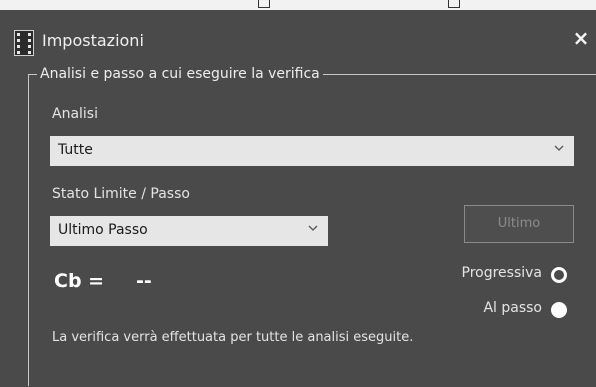 The width and height of the screenshot is (596, 387). I want to click on close-icon: ×, so click(581, 38).